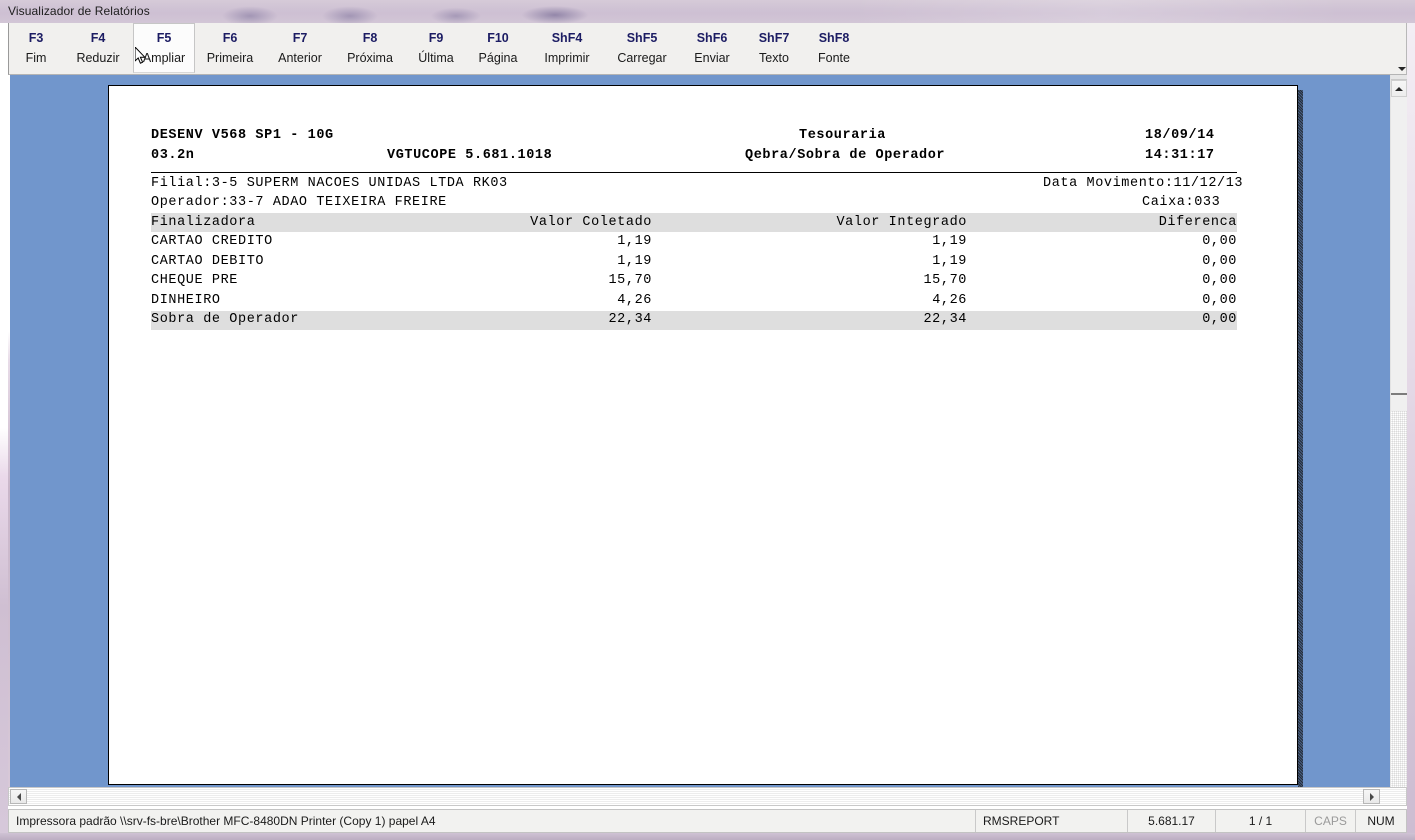 The height and width of the screenshot is (840, 1415). What do you see at coordinates (567, 48) in the screenshot?
I see `toolbar-button-imprimir: ShF4 Imprimir` at bounding box center [567, 48].